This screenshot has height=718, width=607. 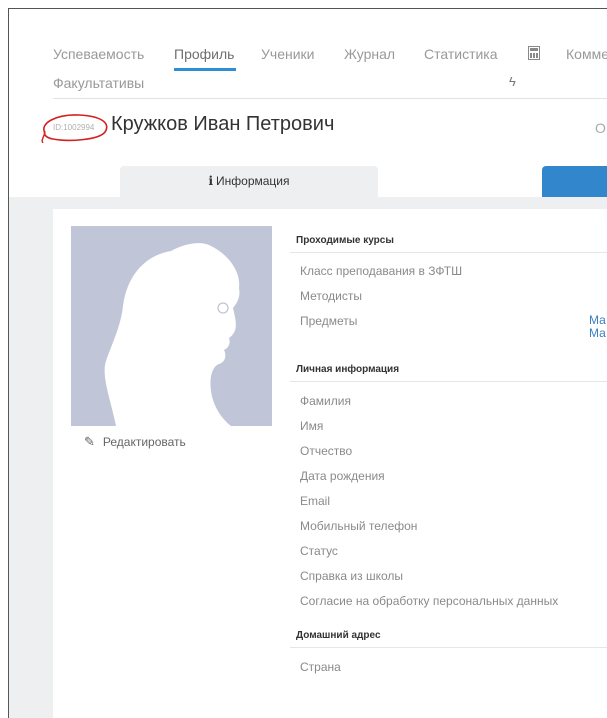 I want to click on edit-profile-link: ✎ Редактировать, so click(x=135, y=442).